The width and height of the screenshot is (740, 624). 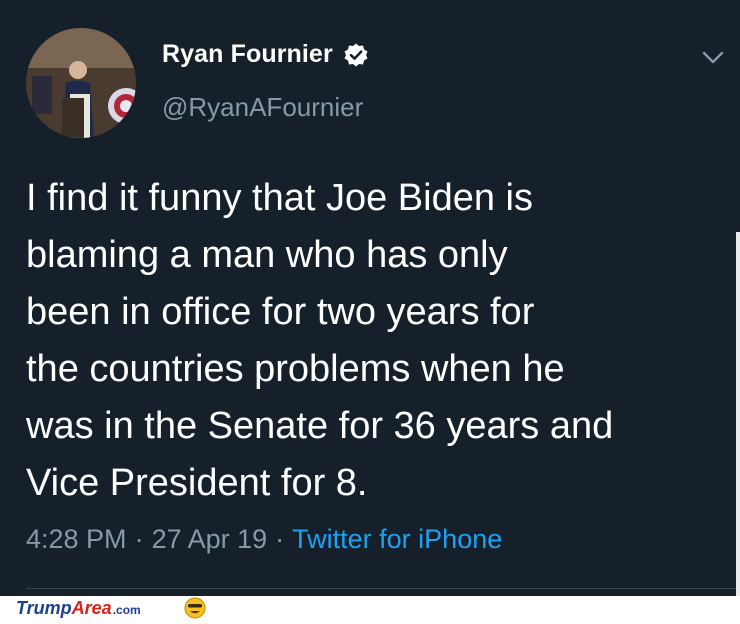 I want to click on avatar, so click(x=81, y=83).